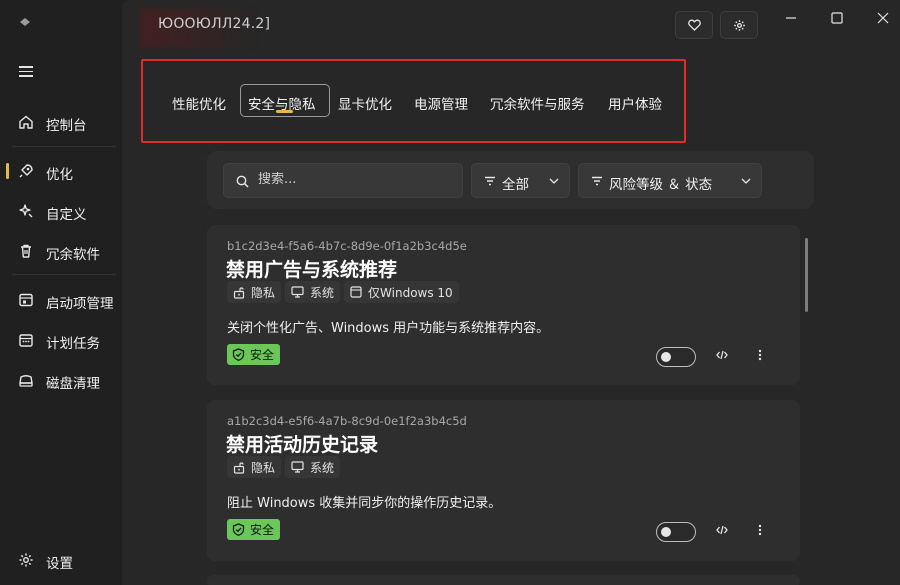 The width and height of the screenshot is (900, 585). Describe the element at coordinates (59, 175) in the screenshot. I see `sidebar-item-label: 优化` at that location.